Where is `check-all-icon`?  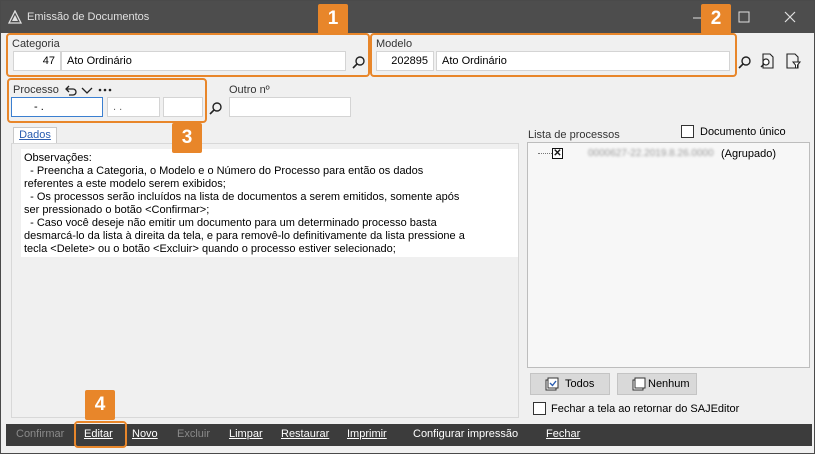 check-all-icon is located at coordinates (552, 384).